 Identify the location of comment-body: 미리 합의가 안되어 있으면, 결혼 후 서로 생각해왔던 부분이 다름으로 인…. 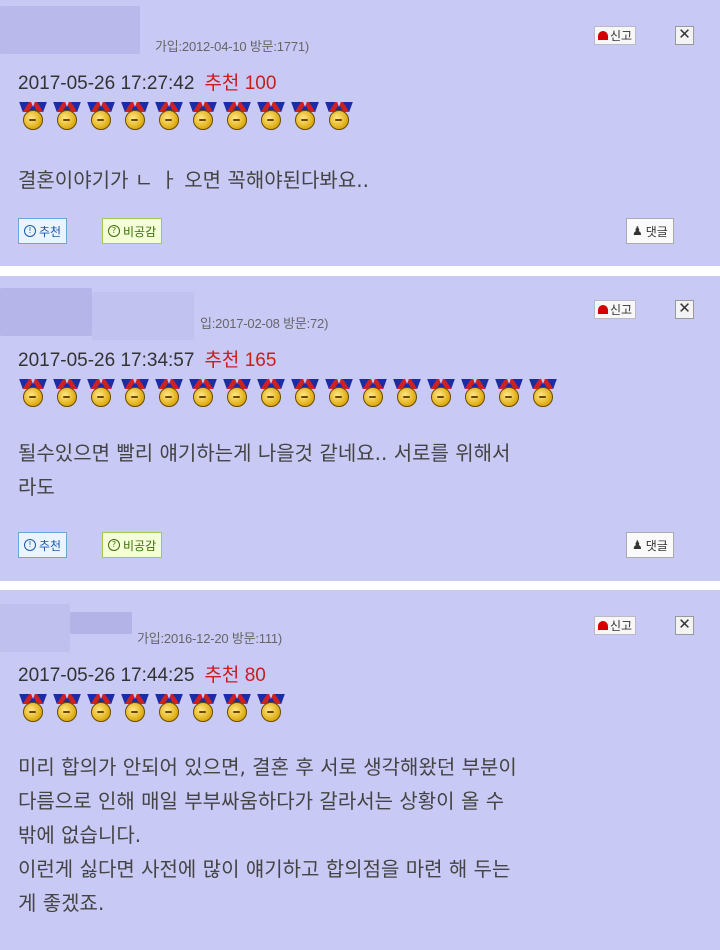
(267, 835).